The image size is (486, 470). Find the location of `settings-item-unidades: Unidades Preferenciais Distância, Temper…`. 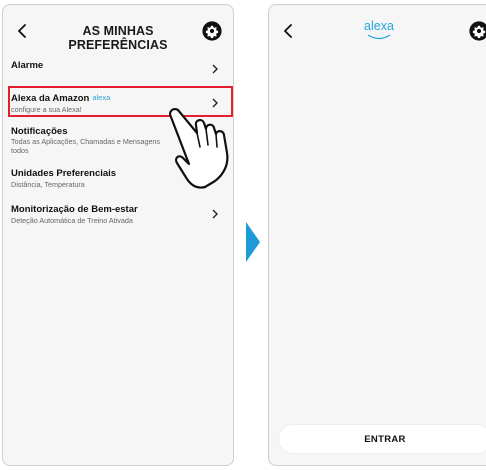

settings-item-unidades: Unidades Preferenciais Distância, Temper… is located at coordinates (118, 179).